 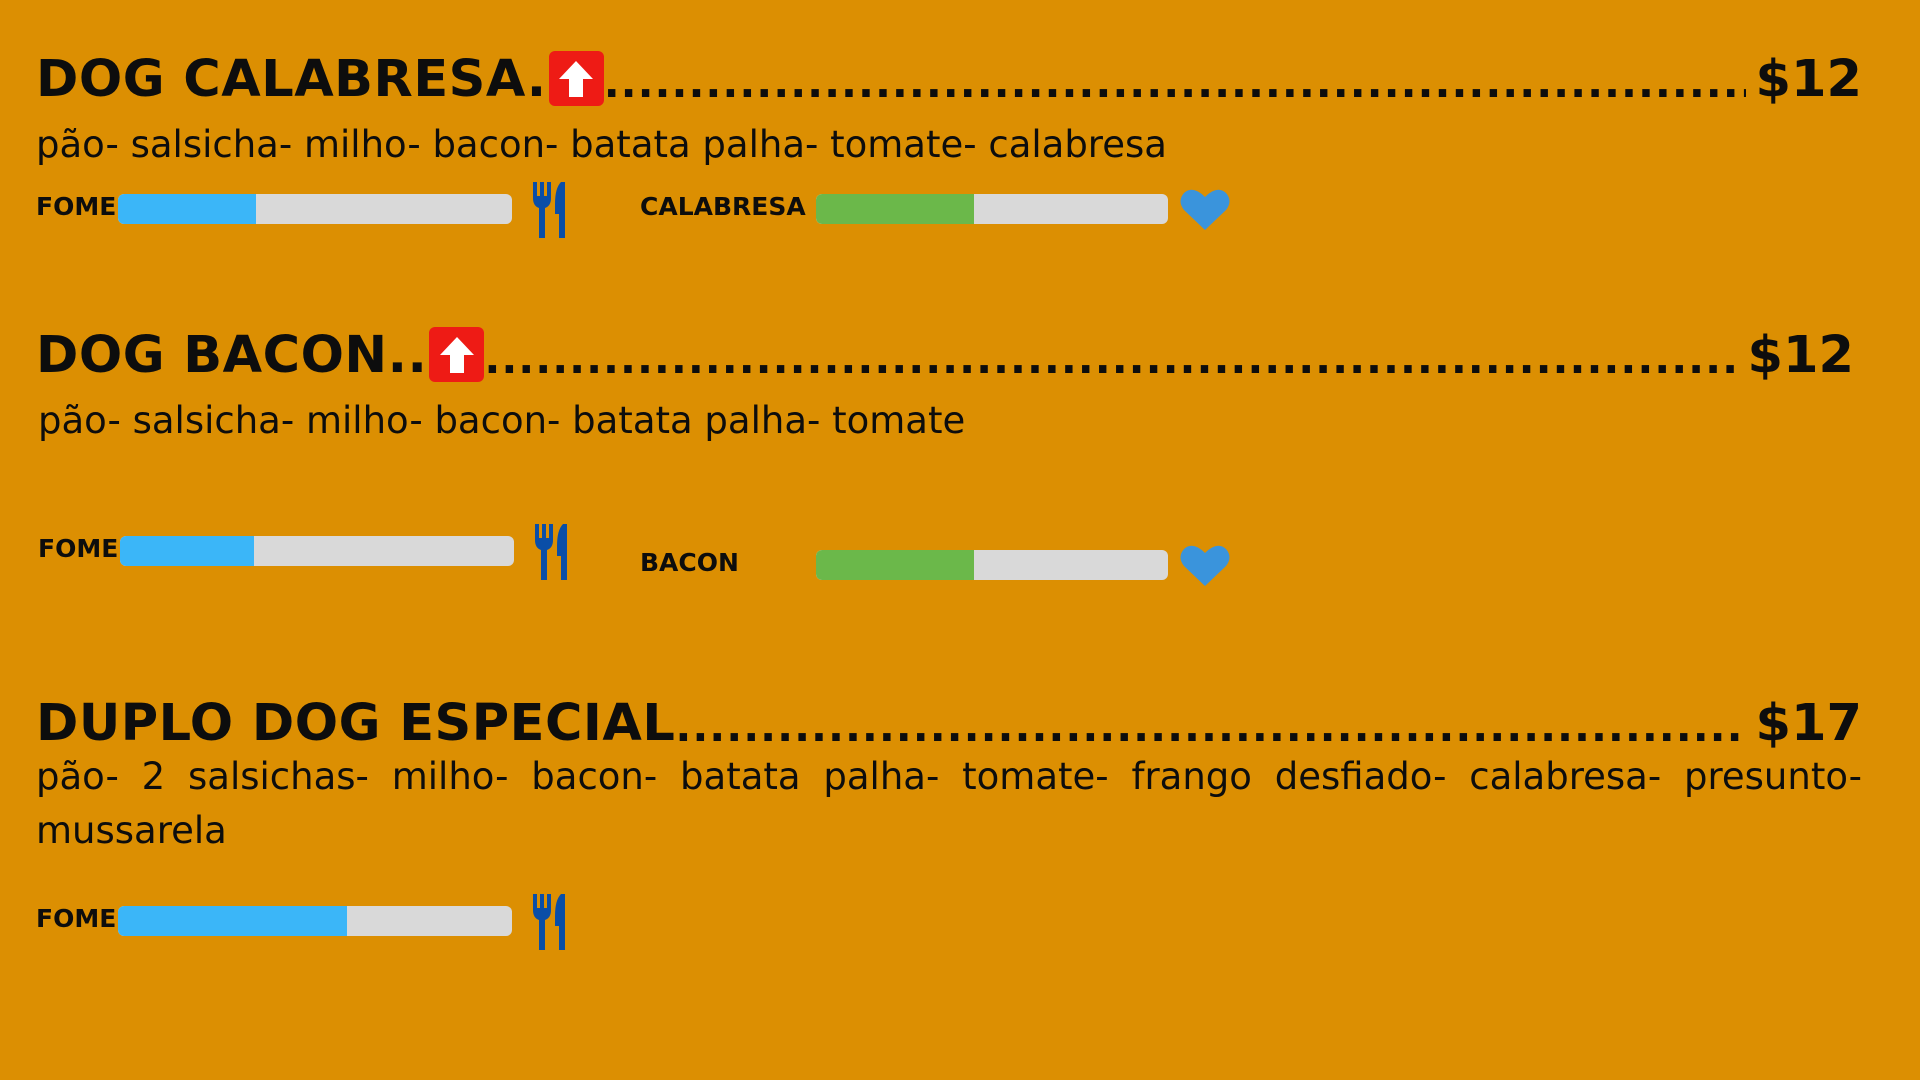 I want to click on like-meter: BACON, so click(x=950, y=563).